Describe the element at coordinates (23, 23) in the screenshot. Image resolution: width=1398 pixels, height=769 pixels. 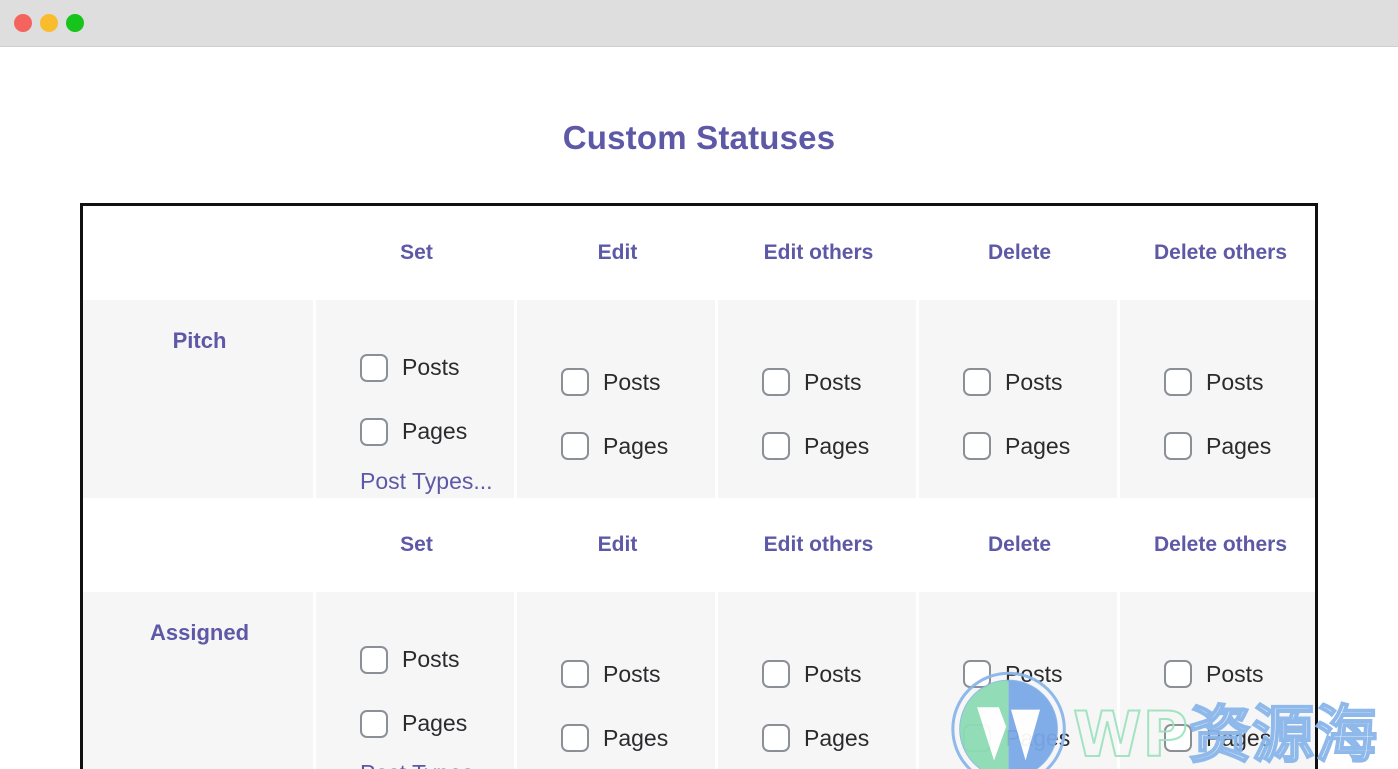
I see `close-button` at that location.